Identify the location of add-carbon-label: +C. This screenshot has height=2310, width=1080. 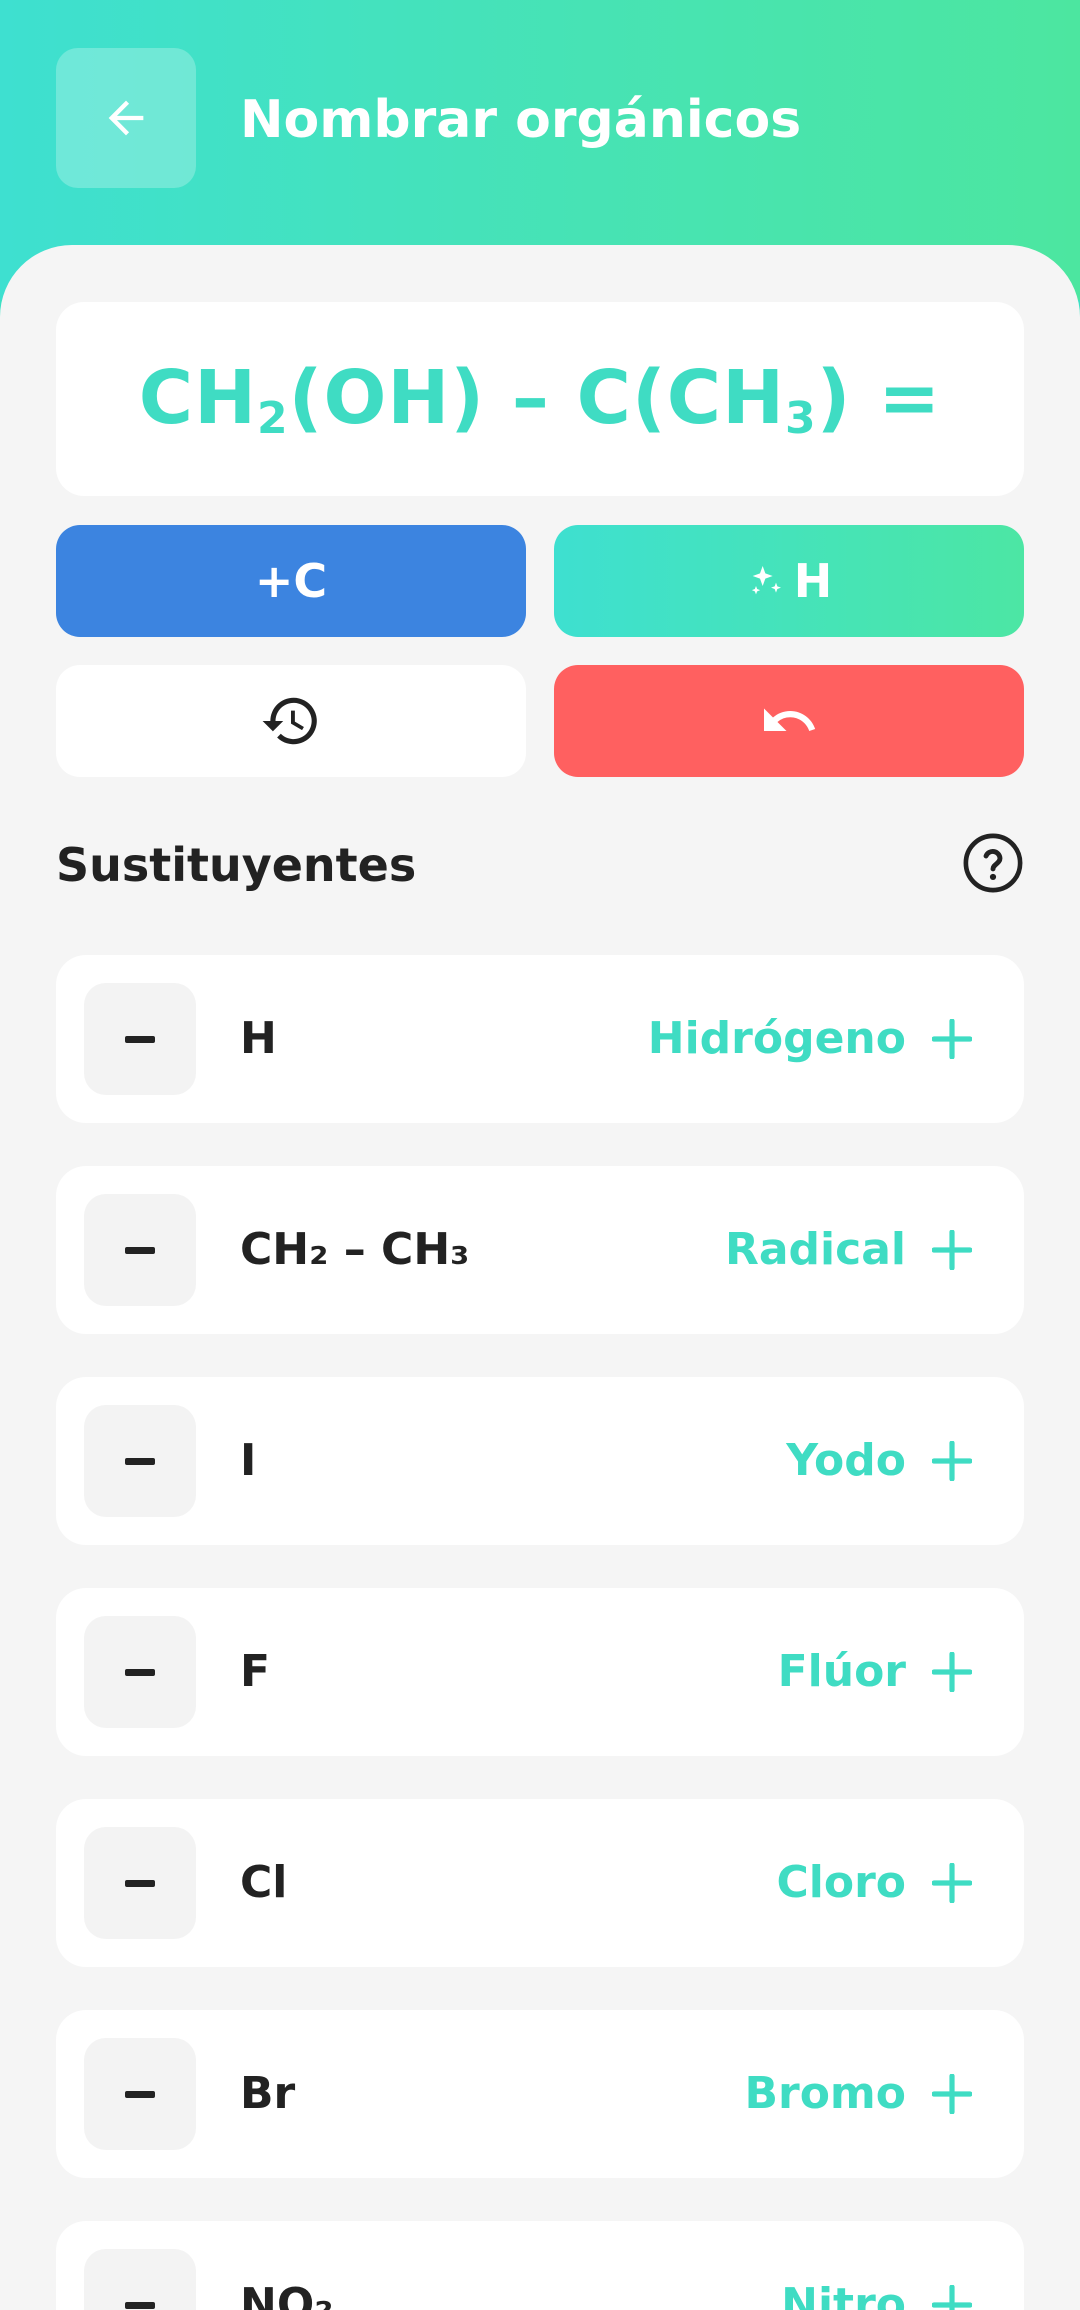
(291, 581).